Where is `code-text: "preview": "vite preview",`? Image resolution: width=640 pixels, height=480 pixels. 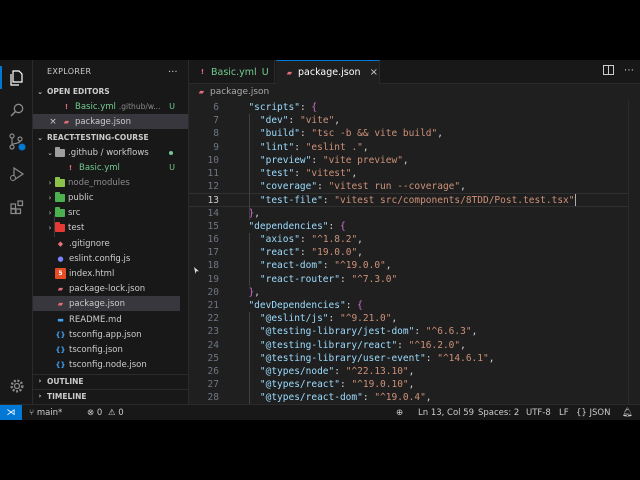
code-text: "preview": "vite preview", is located at coordinates (334, 160).